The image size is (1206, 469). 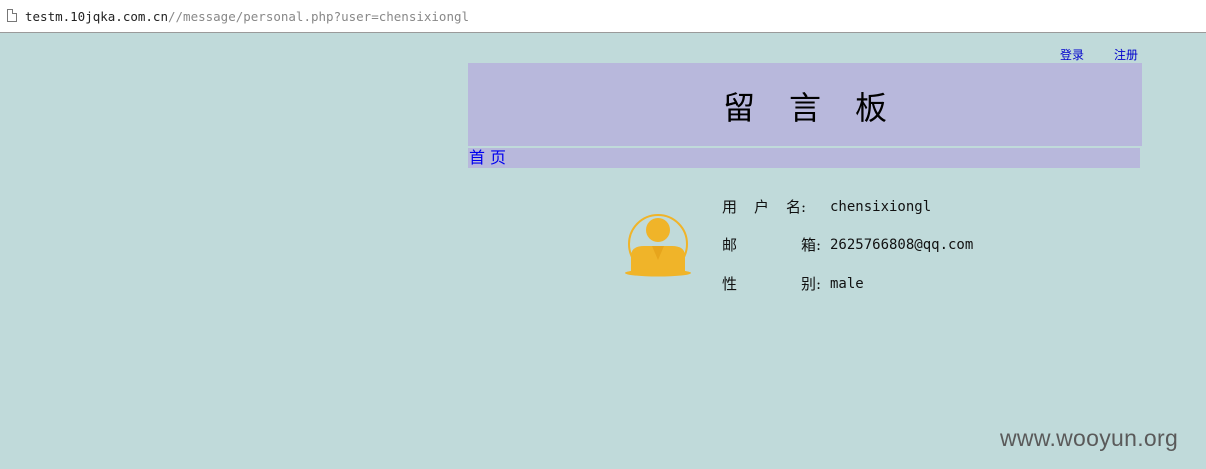 I want to click on home-link: 首页, so click(x=490, y=158).